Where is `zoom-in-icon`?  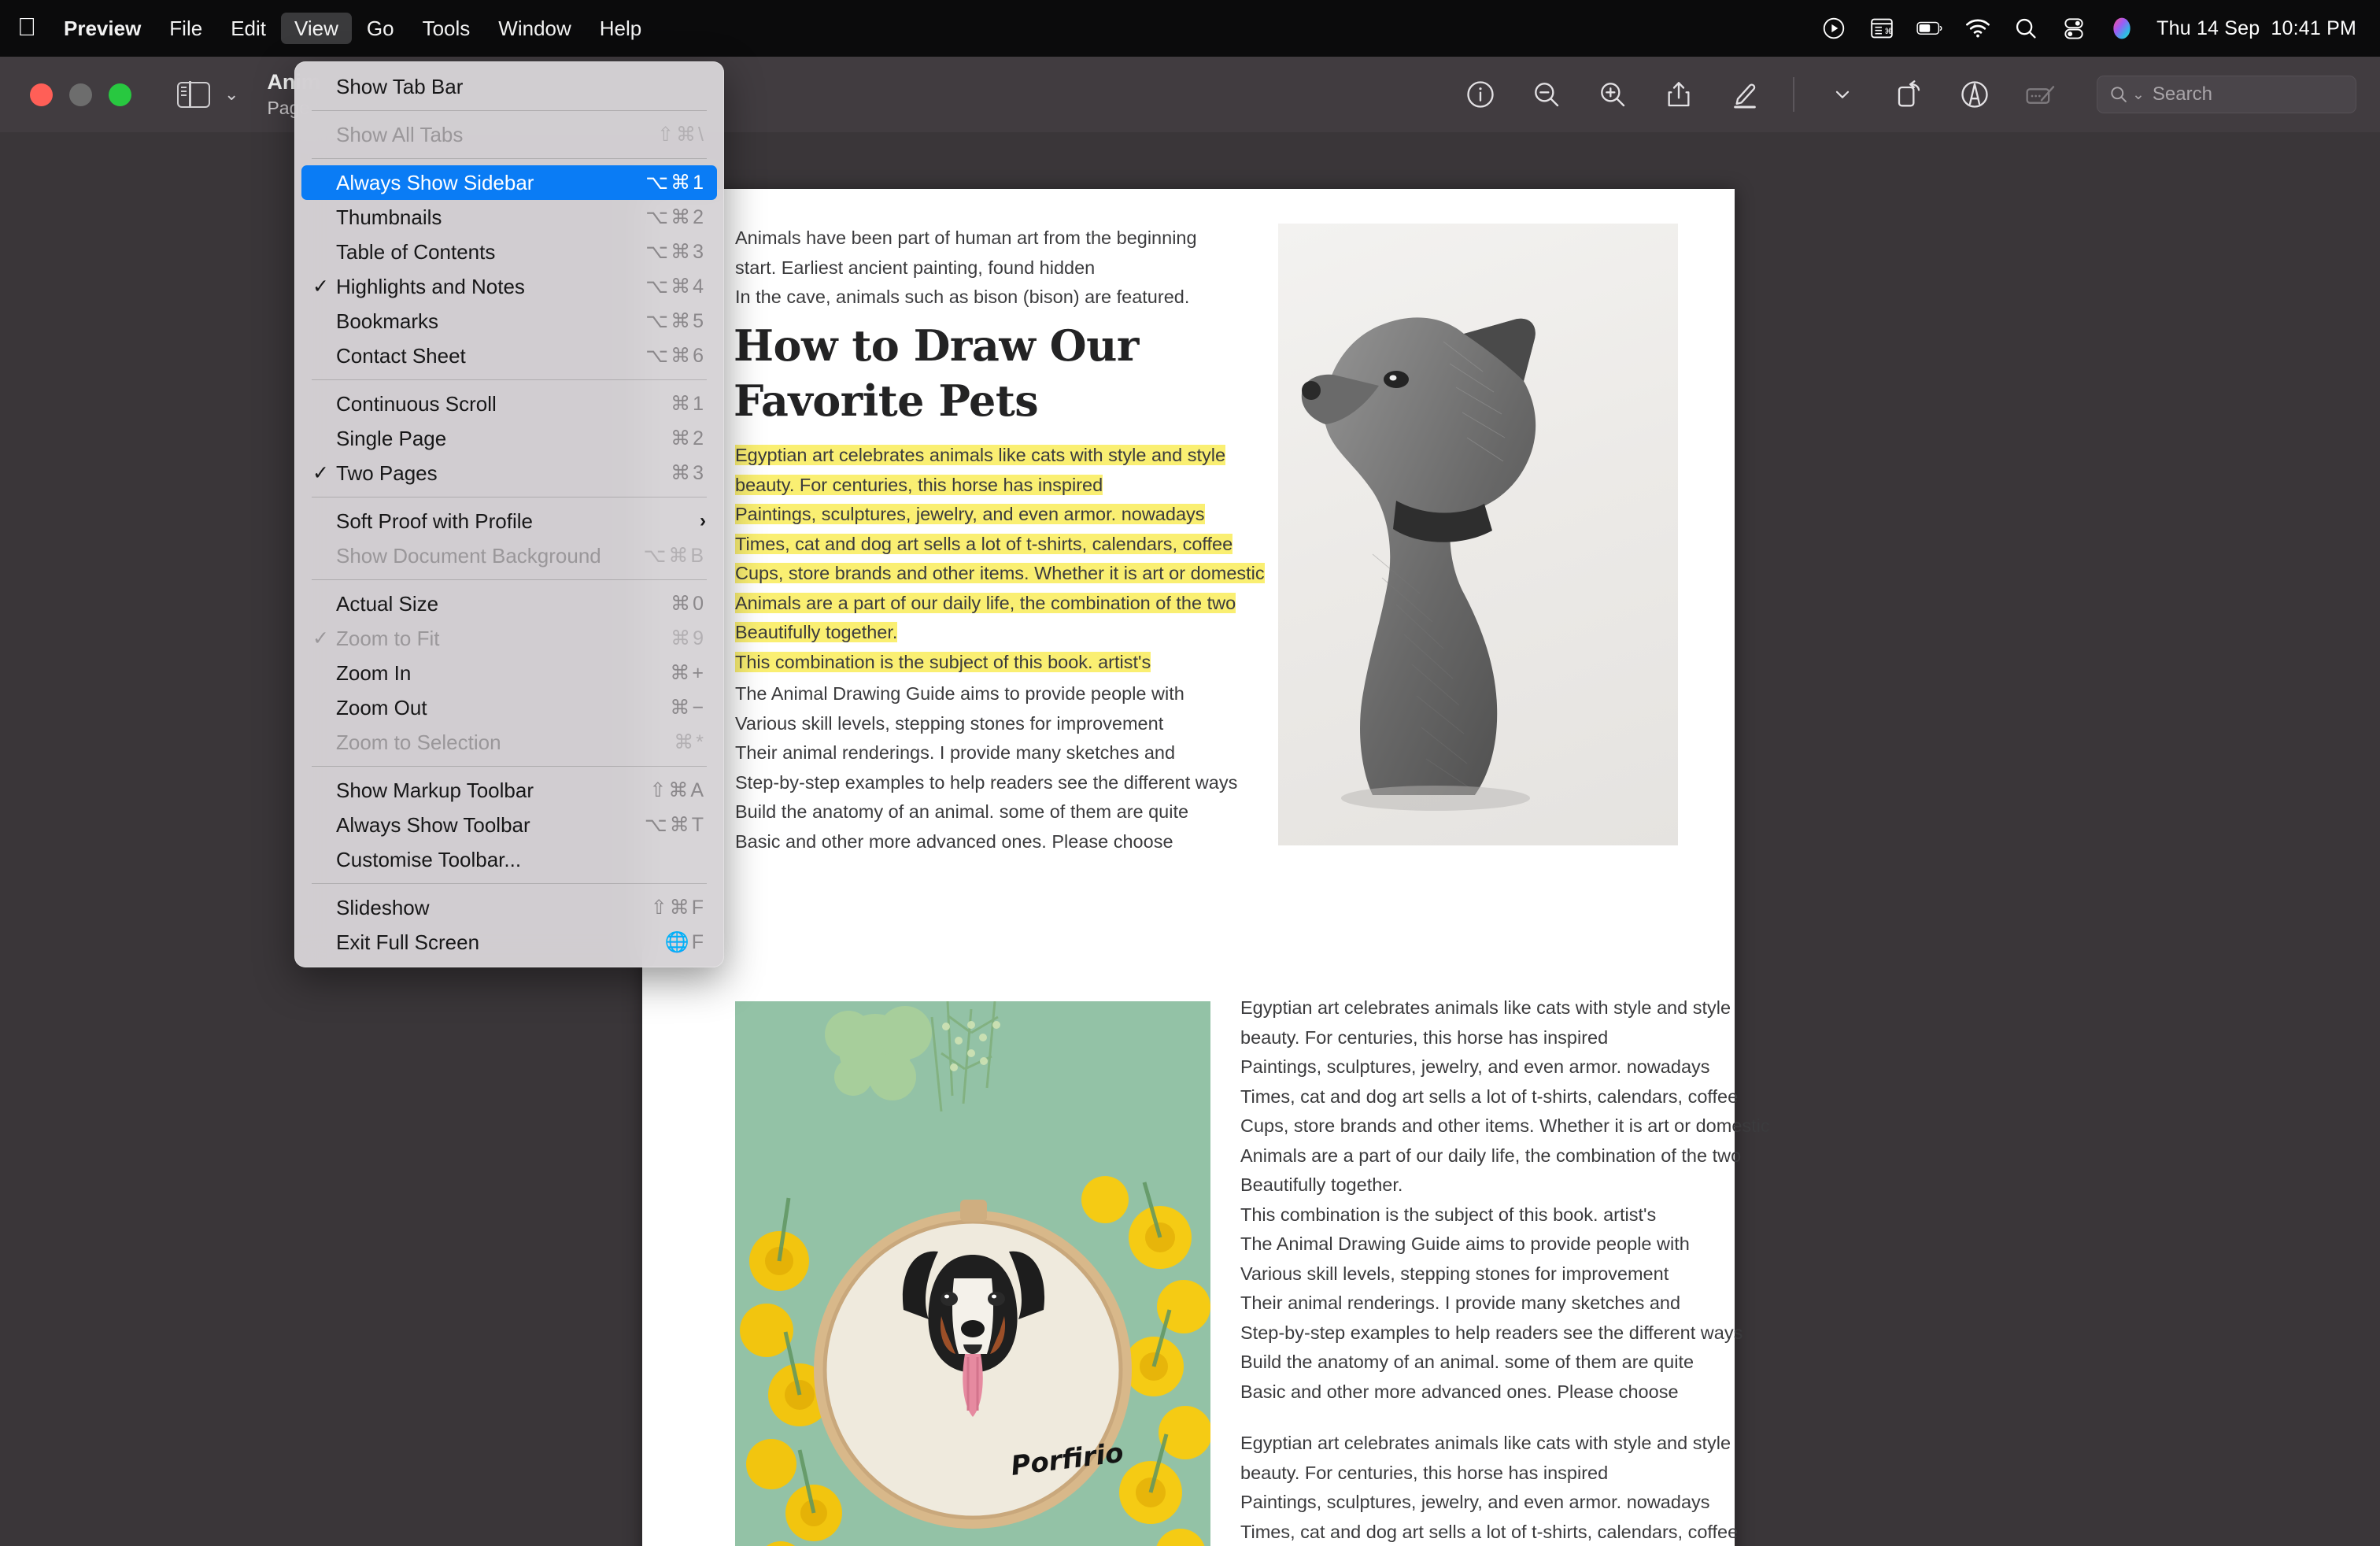
zoom-in-icon is located at coordinates (1613, 95).